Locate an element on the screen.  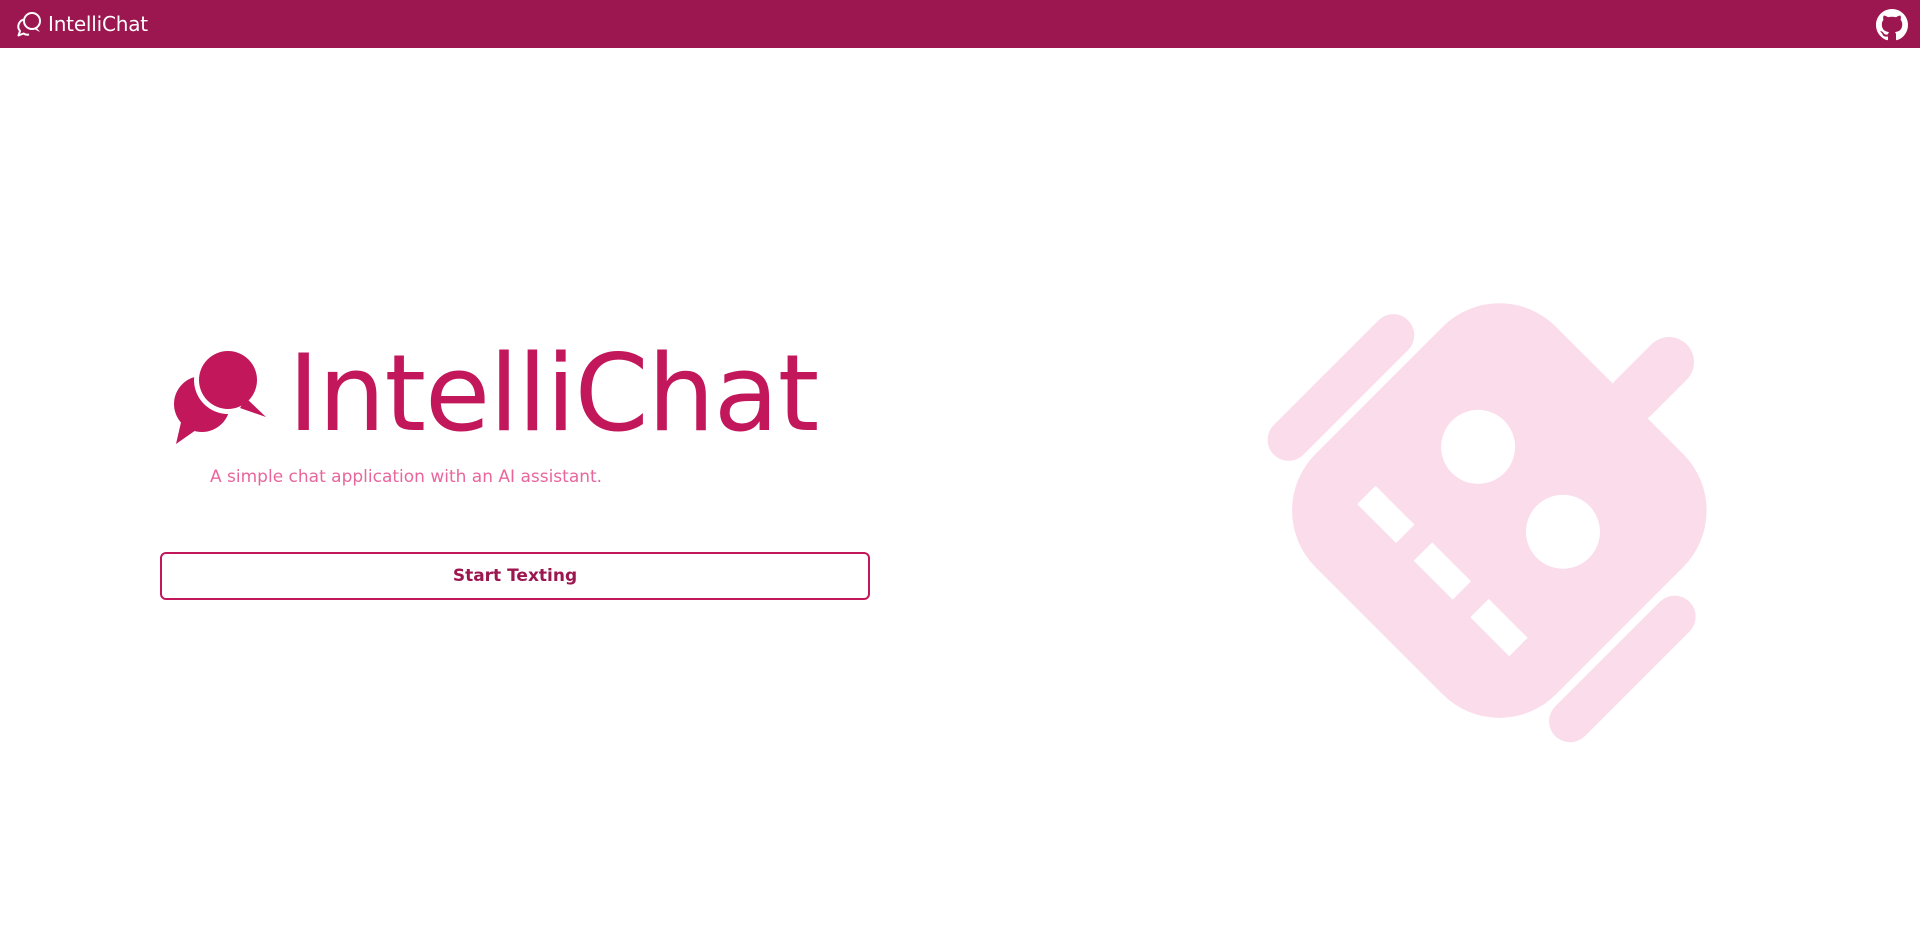
start-texting-button: Start Texting is located at coordinates (515, 576).